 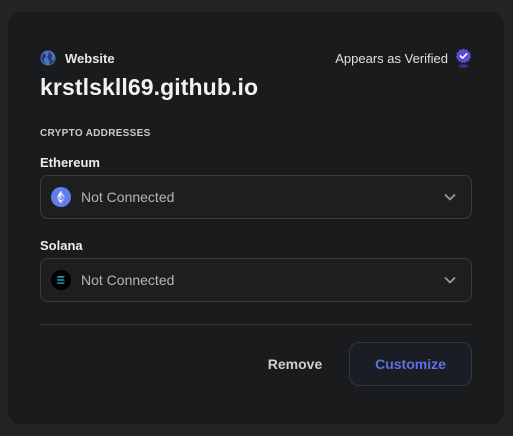 What do you see at coordinates (463, 58) in the screenshot?
I see `verified-badge-icon` at bounding box center [463, 58].